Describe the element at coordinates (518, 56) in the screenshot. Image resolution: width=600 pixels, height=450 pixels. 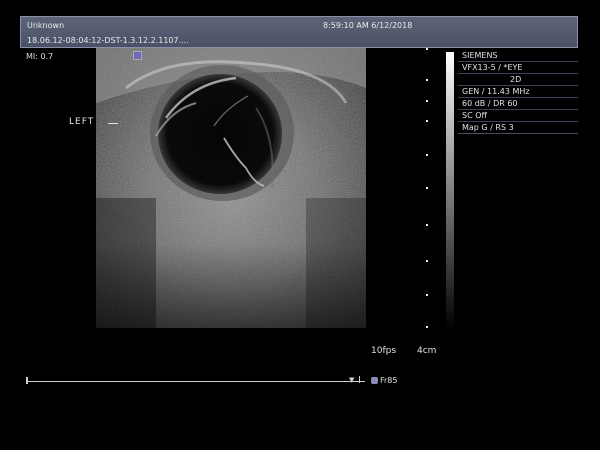
I see `info-manufacturer: SIEMENS` at that location.